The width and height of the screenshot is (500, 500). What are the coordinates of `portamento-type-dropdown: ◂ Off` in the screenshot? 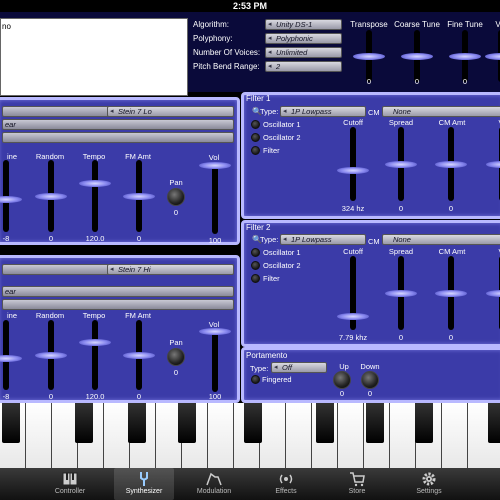 It's located at (299, 367).